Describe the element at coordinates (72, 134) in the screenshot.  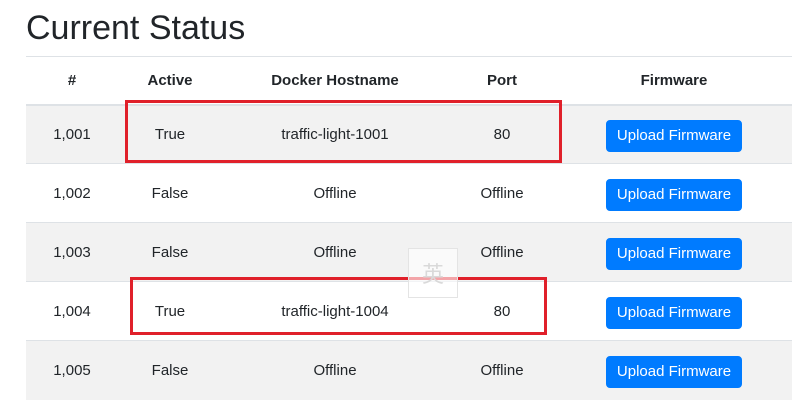
I see `cell-id: 1,001` at that location.